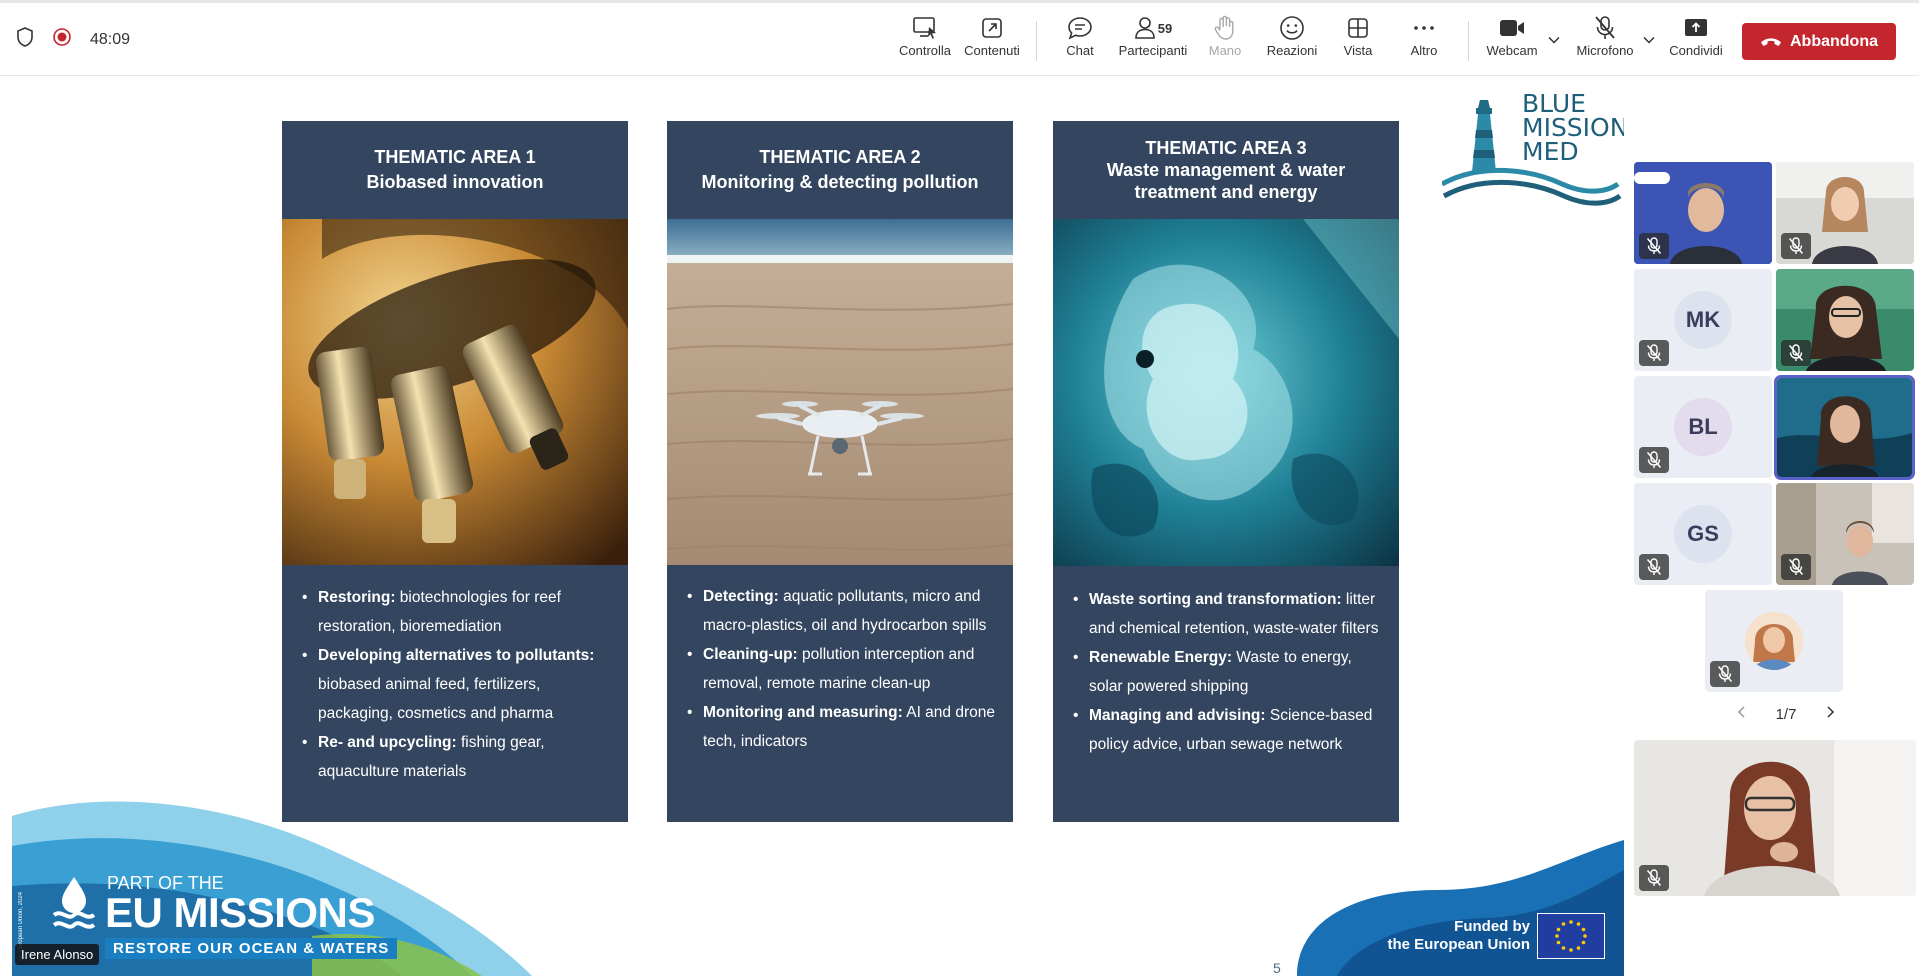 This screenshot has width=1919, height=976. I want to click on microfono-button: Microfono, so click(1605, 41).